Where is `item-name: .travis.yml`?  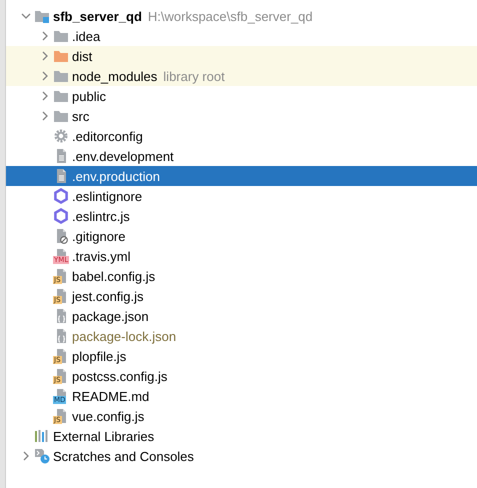
item-name: .travis.yml is located at coordinates (101, 256).